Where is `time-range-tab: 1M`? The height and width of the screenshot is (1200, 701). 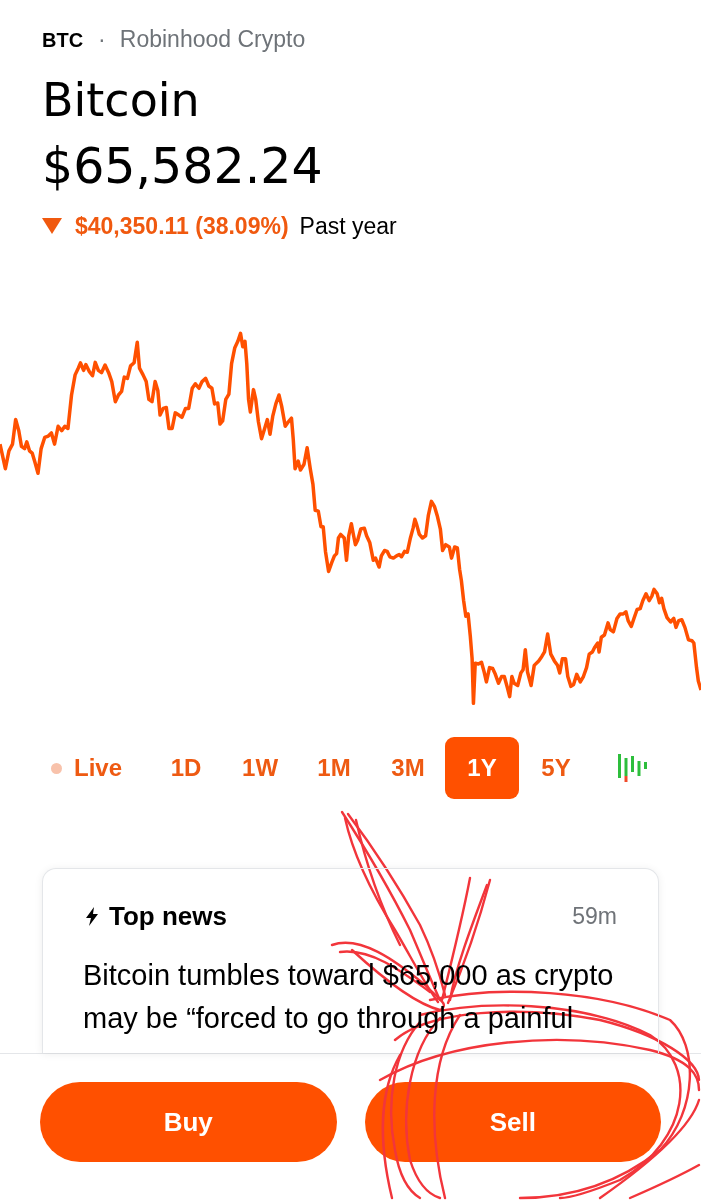 time-range-tab: 1M is located at coordinates (334, 768).